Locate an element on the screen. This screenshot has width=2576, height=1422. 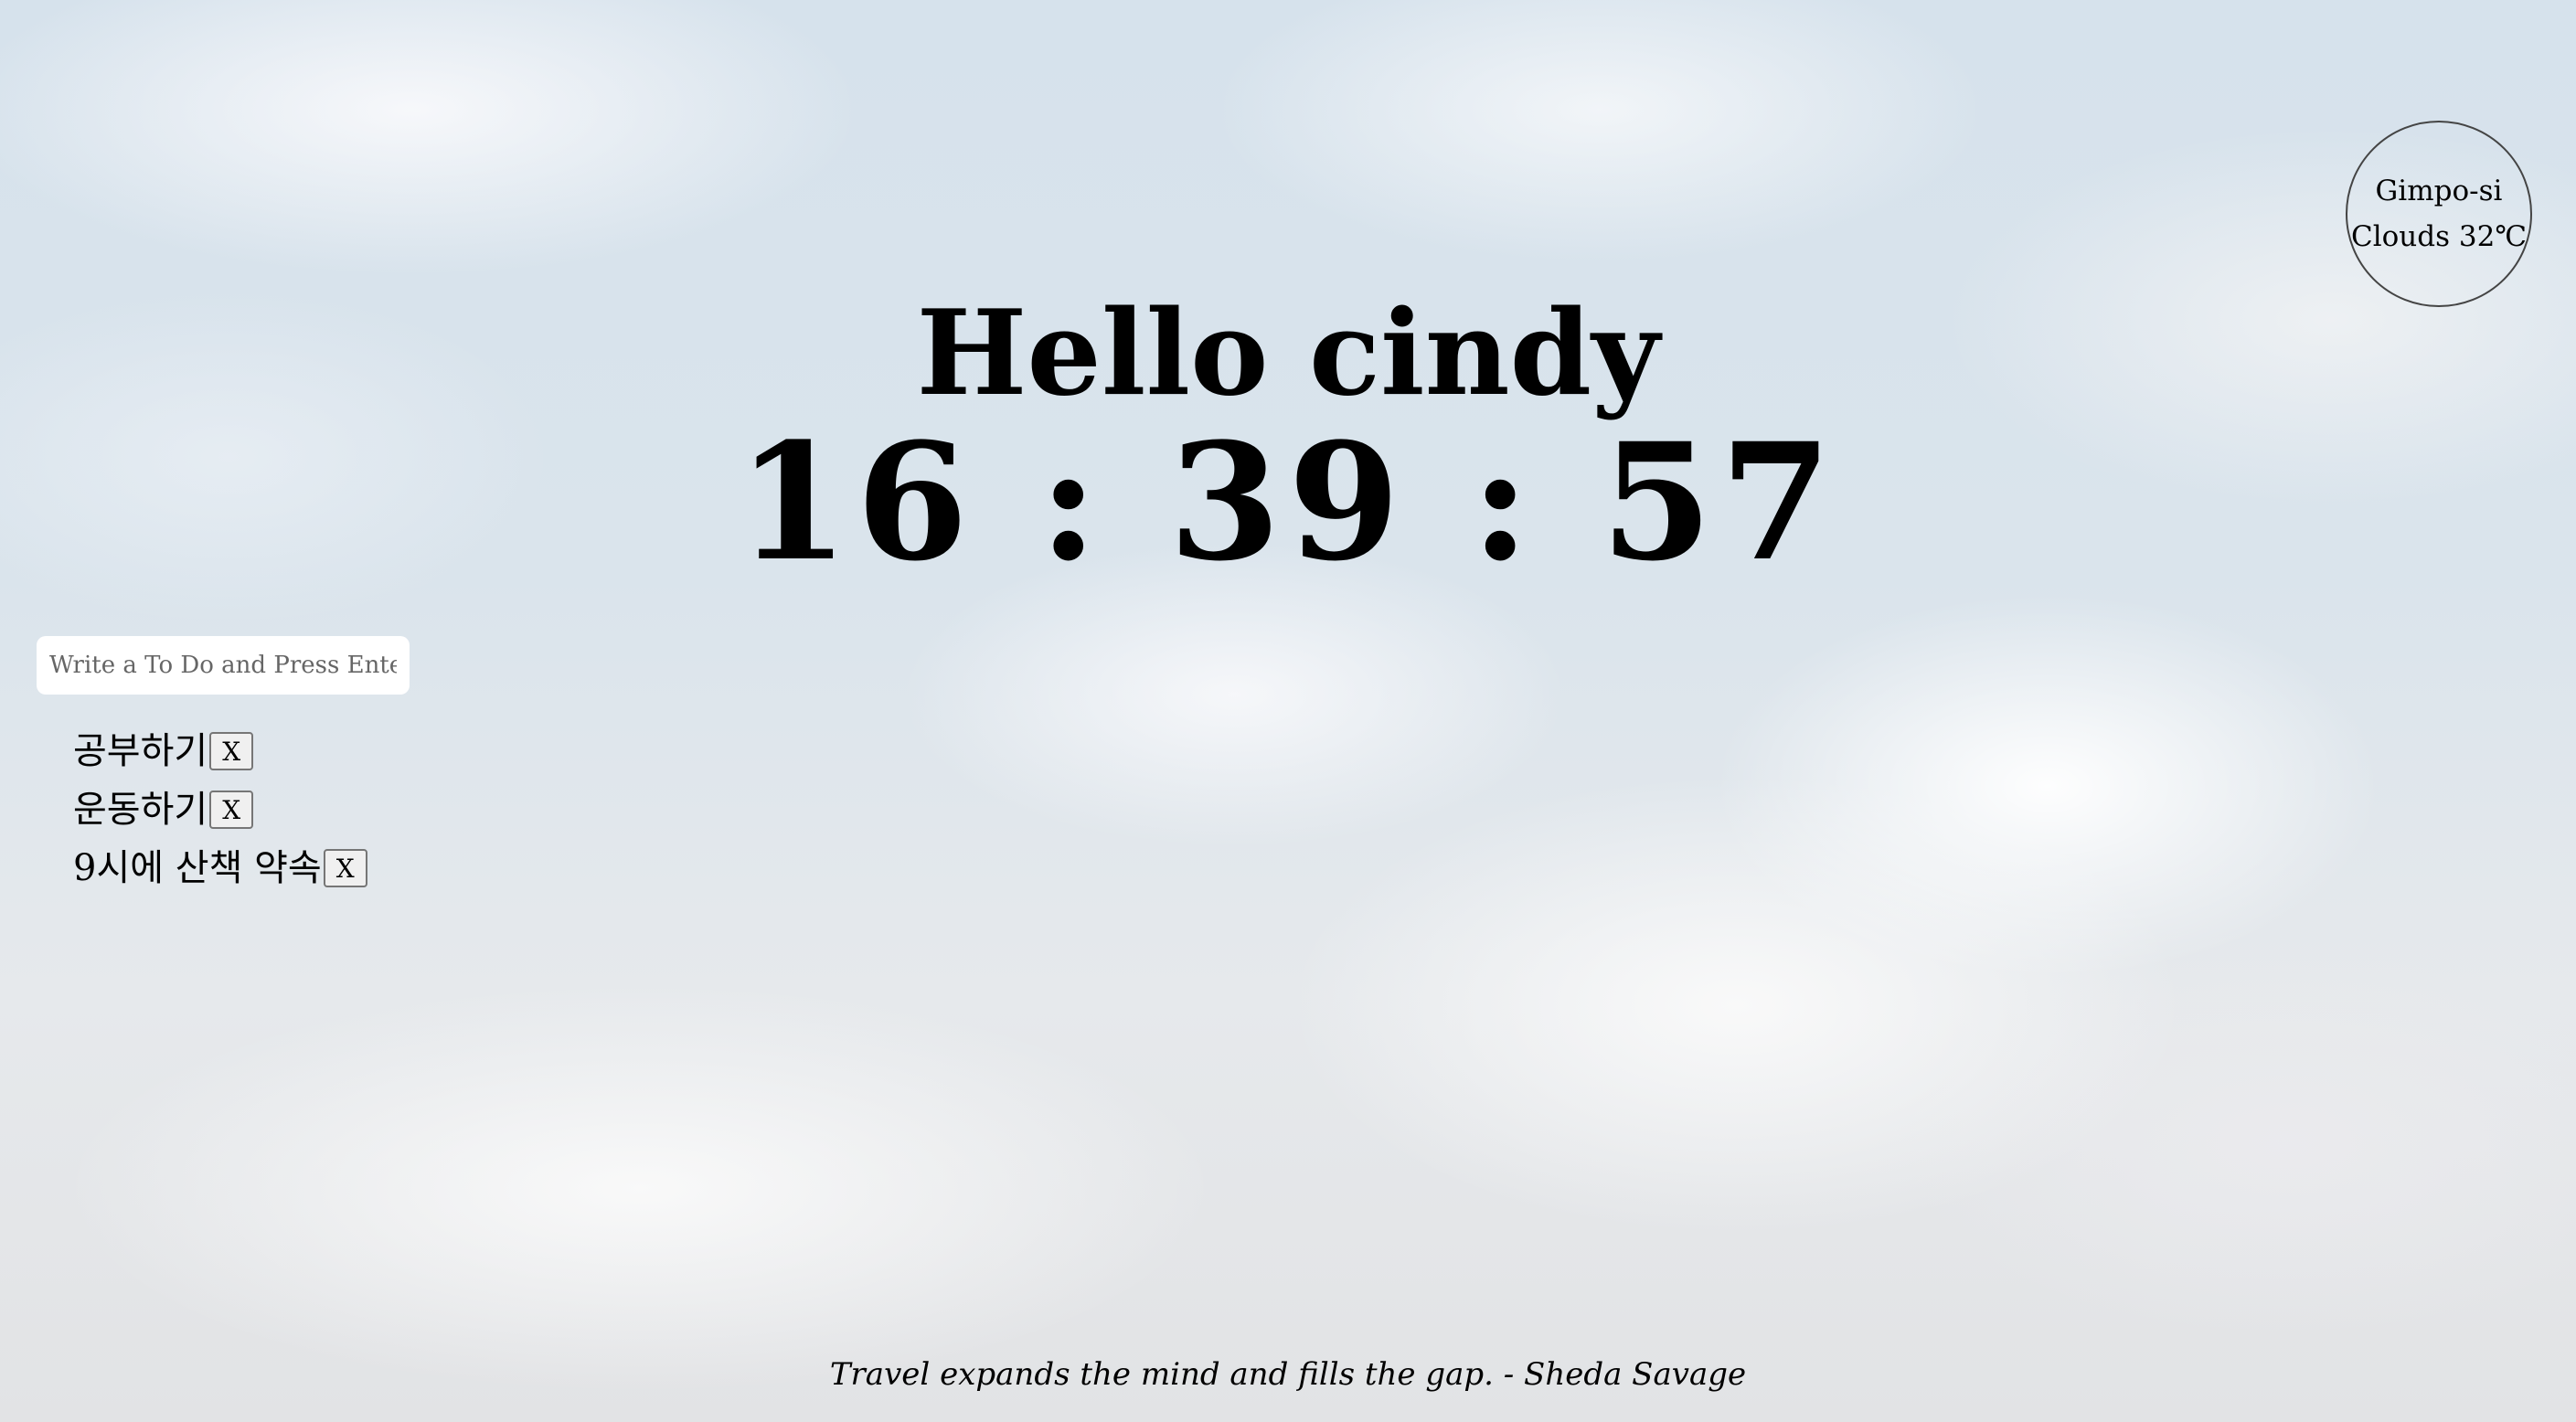
todo-item: 9시에 산책 약속 X is located at coordinates (220, 864).